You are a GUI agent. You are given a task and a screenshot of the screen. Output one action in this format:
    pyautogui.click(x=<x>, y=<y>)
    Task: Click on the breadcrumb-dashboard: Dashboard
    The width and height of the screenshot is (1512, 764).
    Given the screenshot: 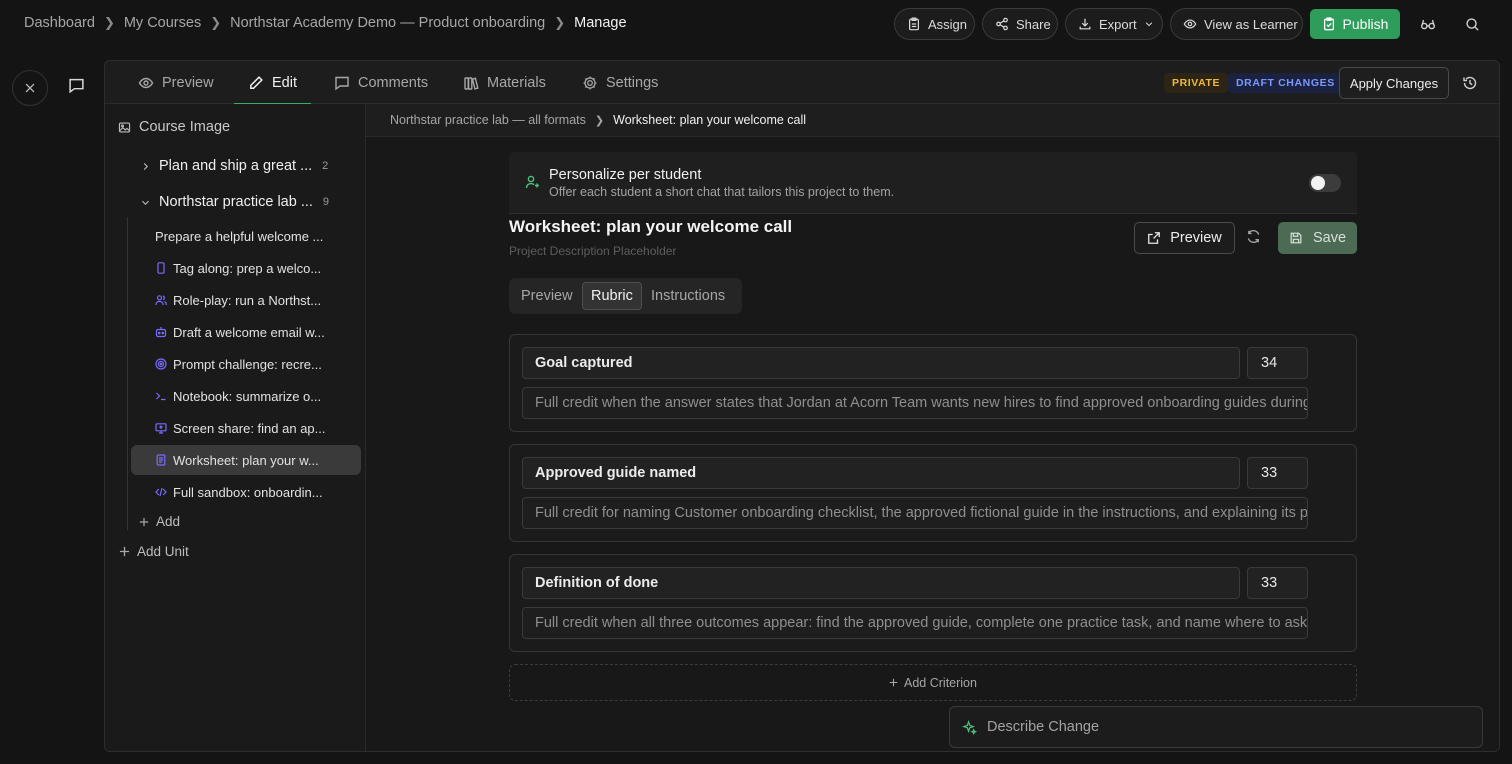 What is the action you would take?
    pyautogui.click(x=59, y=23)
    